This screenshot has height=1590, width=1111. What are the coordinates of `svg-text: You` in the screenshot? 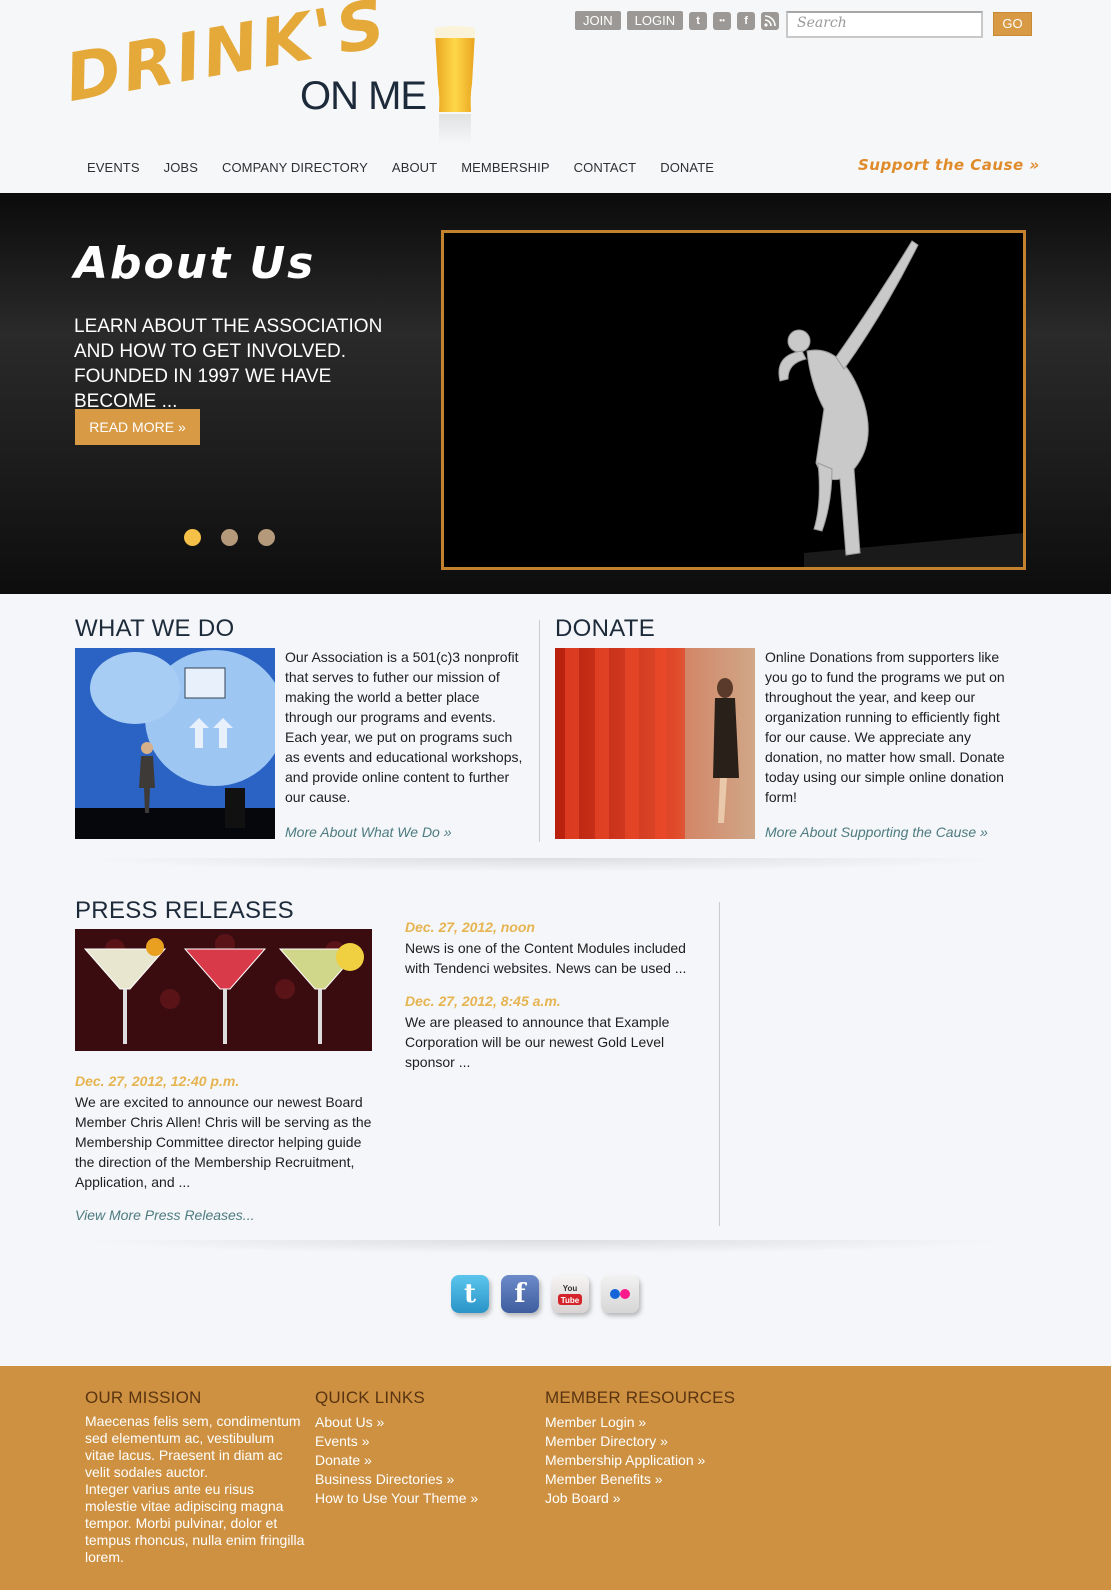 It's located at (570, 1288).